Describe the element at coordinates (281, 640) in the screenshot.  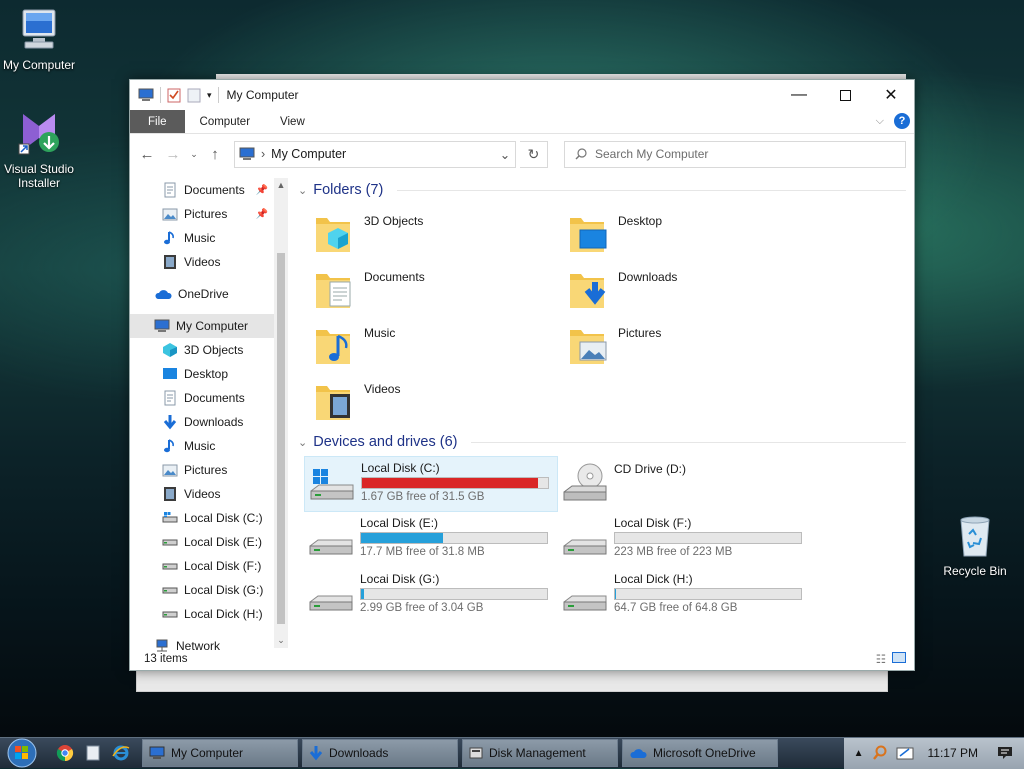
I see `scroll-down-icon: ⌄` at that location.